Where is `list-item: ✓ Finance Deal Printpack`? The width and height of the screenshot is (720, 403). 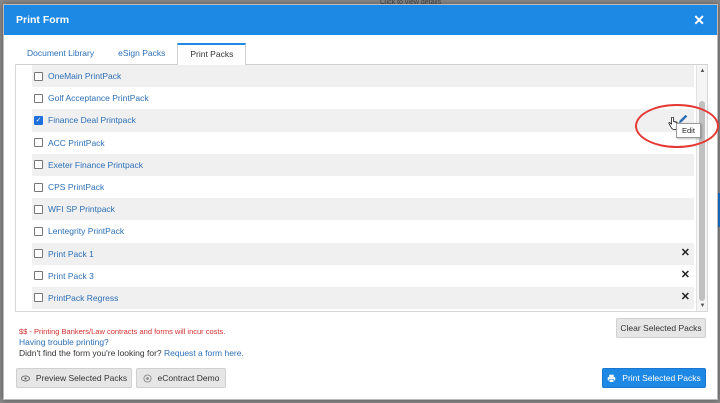 list-item: ✓ Finance Deal Printpack is located at coordinates (363, 120).